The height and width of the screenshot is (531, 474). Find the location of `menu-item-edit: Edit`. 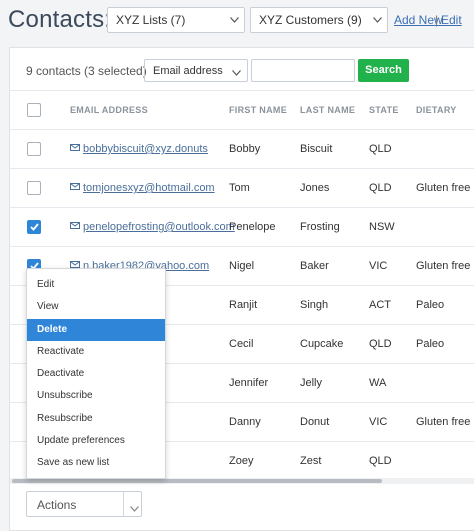

menu-item-edit: Edit is located at coordinates (96, 285).